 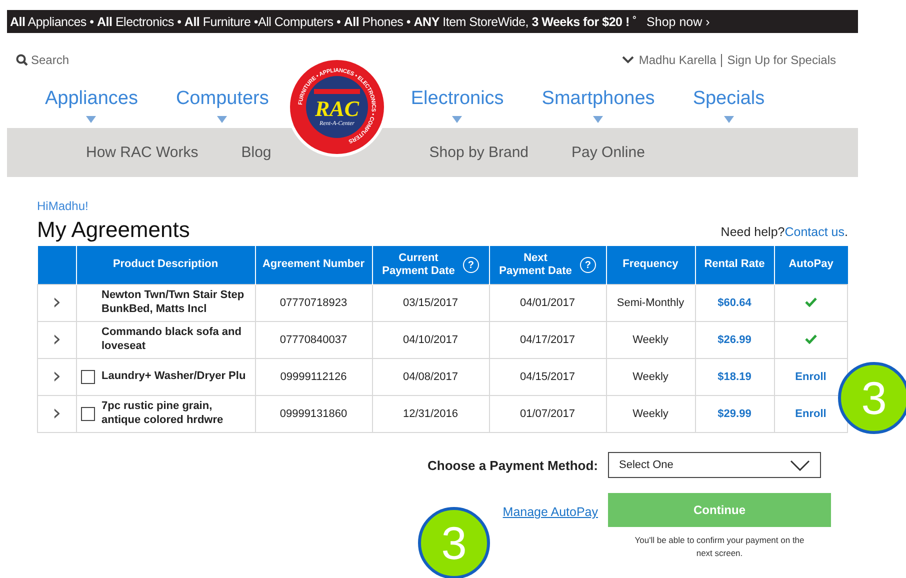 I want to click on column-header: Agreement Number, so click(x=313, y=265).